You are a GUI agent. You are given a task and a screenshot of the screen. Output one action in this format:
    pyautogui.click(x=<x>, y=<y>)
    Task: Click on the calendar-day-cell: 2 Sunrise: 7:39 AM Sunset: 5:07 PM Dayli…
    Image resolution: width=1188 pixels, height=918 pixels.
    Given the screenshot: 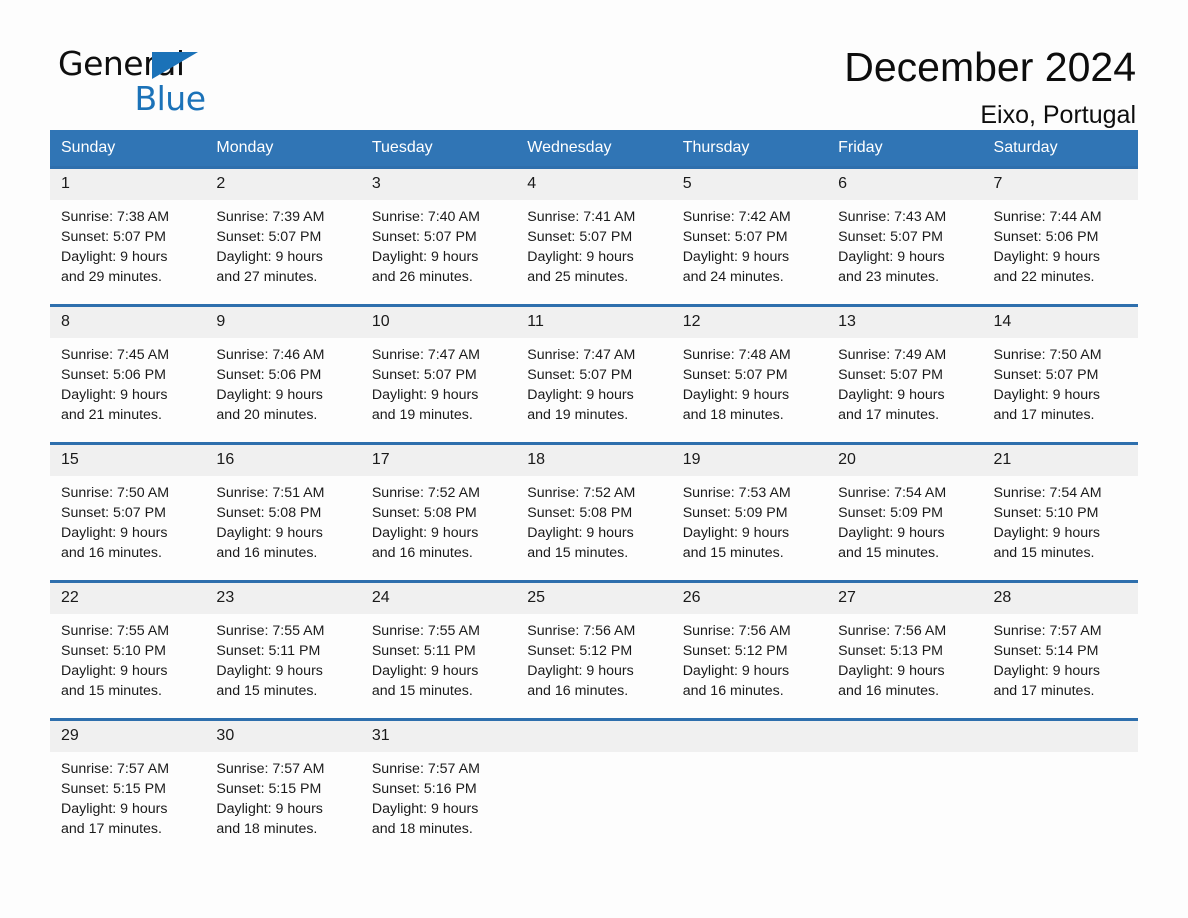 What is the action you would take?
    pyautogui.click(x=283, y=236)
    